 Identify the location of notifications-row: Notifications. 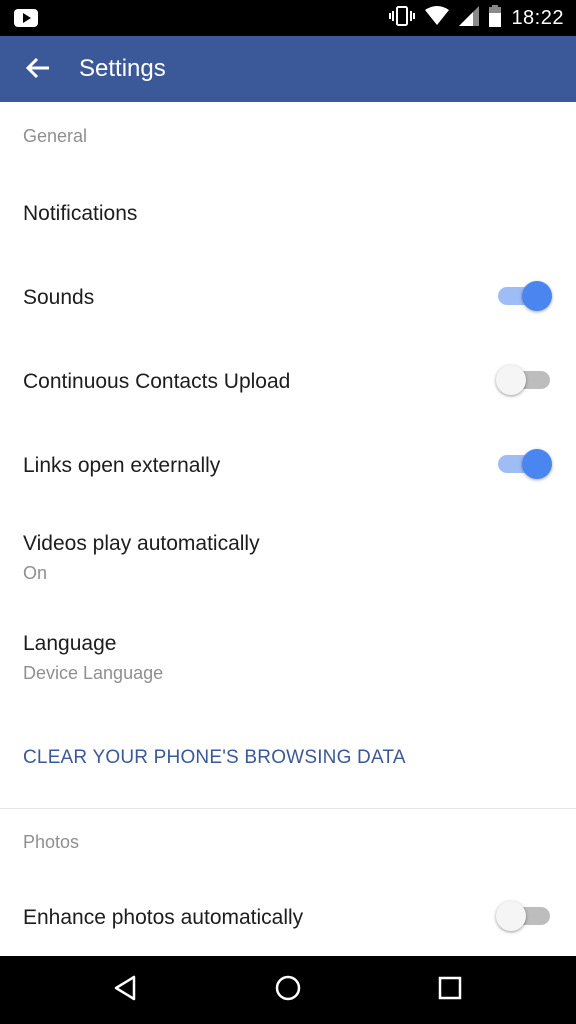
(288, 214).